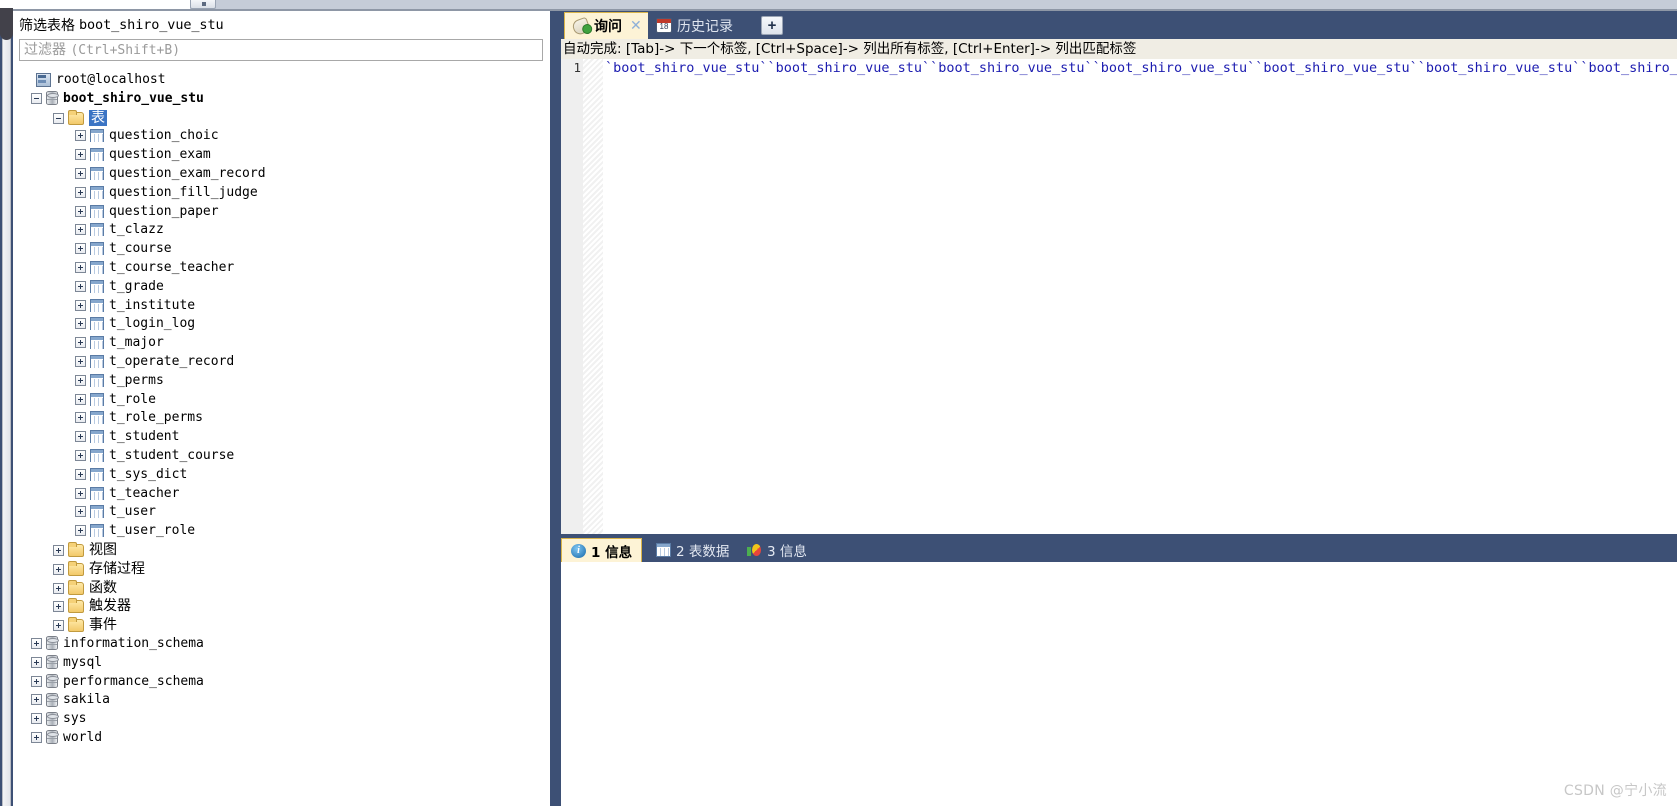  What do you see at coordinates (281, 494) in the screenshot?
I see `tree-node-table: t_teacher` at bounding box center [281, 494].